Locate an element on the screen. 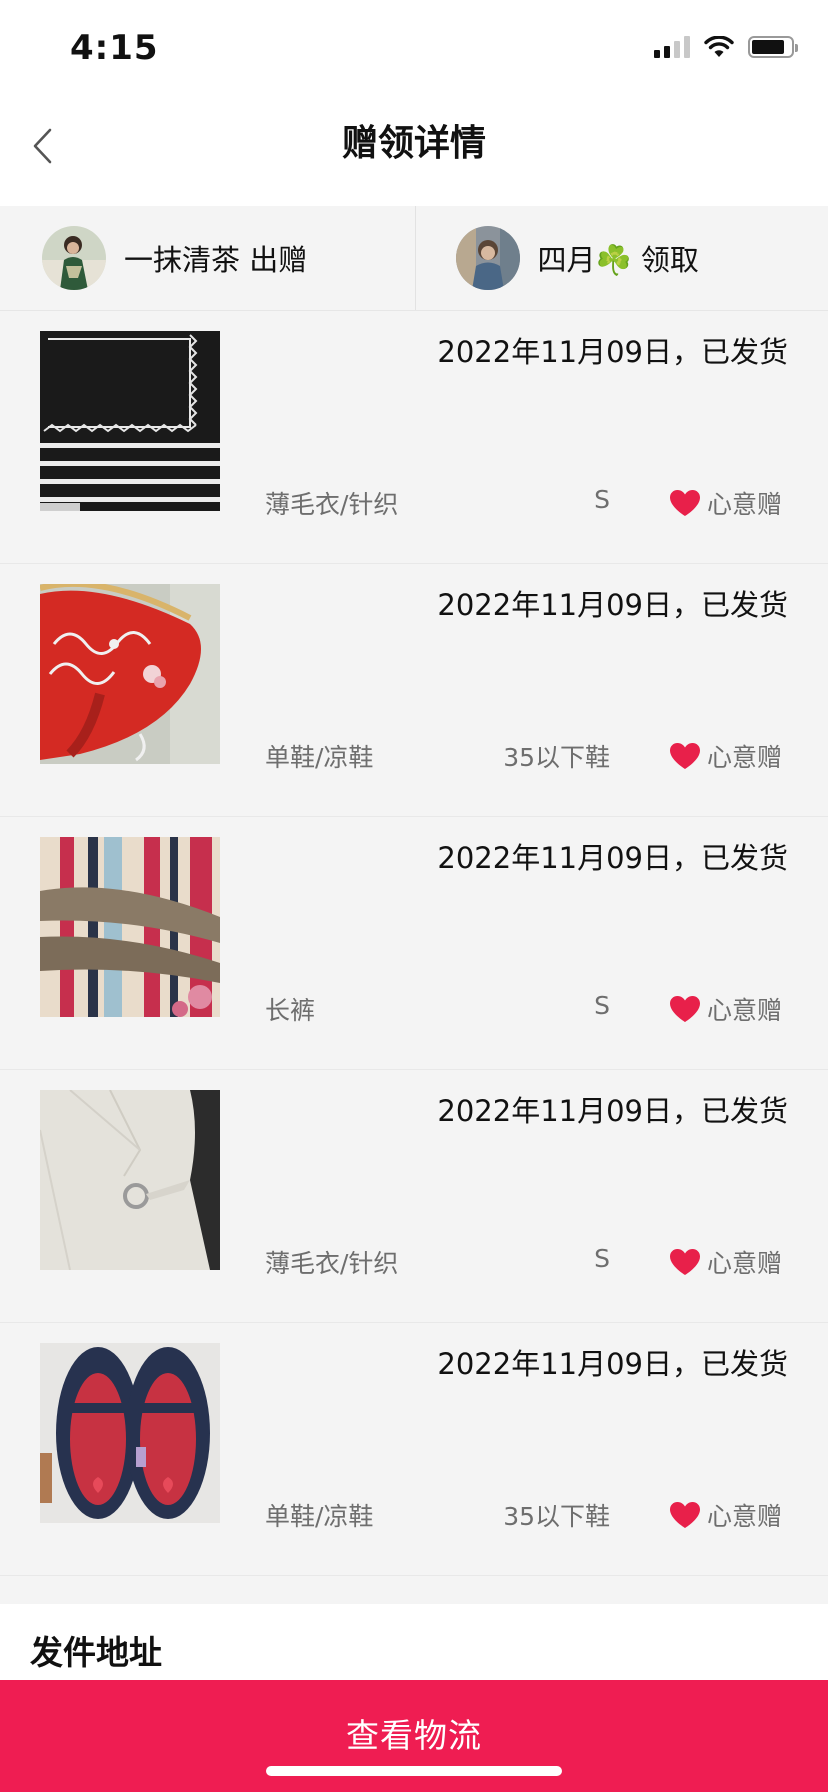 The image size is (828, 1792). receiver-avatar is located at coordinates (487, 258).